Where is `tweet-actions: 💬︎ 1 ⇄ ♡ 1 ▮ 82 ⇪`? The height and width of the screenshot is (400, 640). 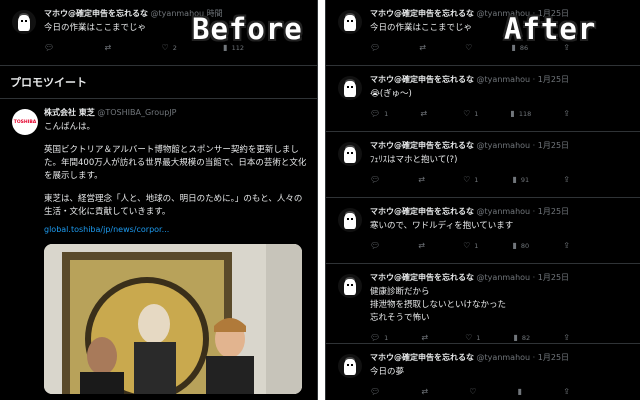 tweet-actions: 💬︎ 1 ⇄ ♡ 1 ▮ 82 ⇪ is located at coordinates (470, 337).